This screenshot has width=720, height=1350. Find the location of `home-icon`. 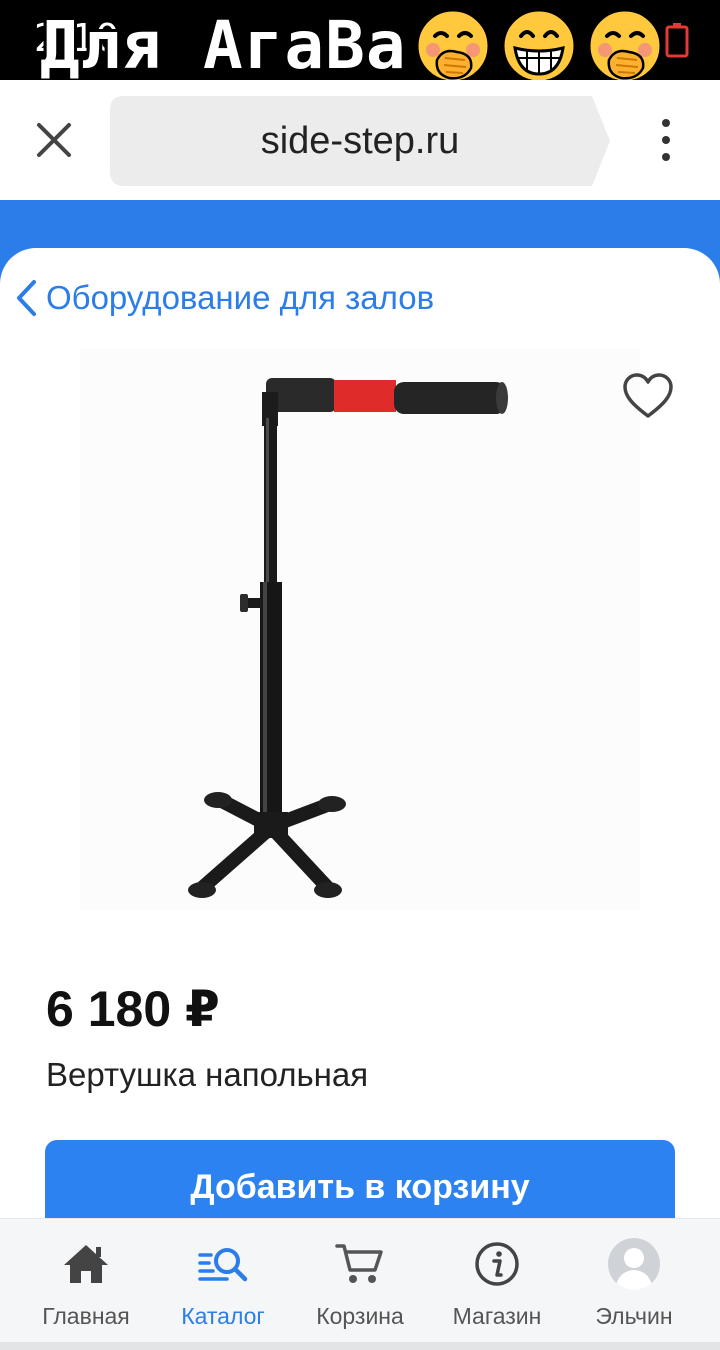

home-icon is located at coordinates (86, 1264).